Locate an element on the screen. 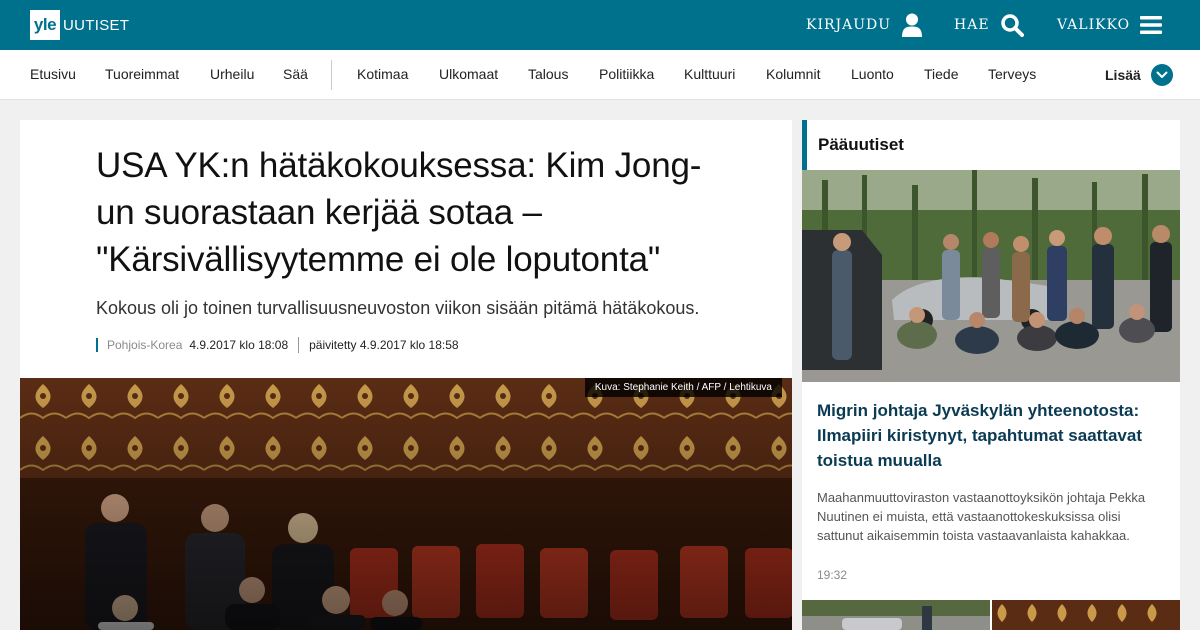  nav-item-kotimaa: Kotimaa is located at coordinates (382, 75).